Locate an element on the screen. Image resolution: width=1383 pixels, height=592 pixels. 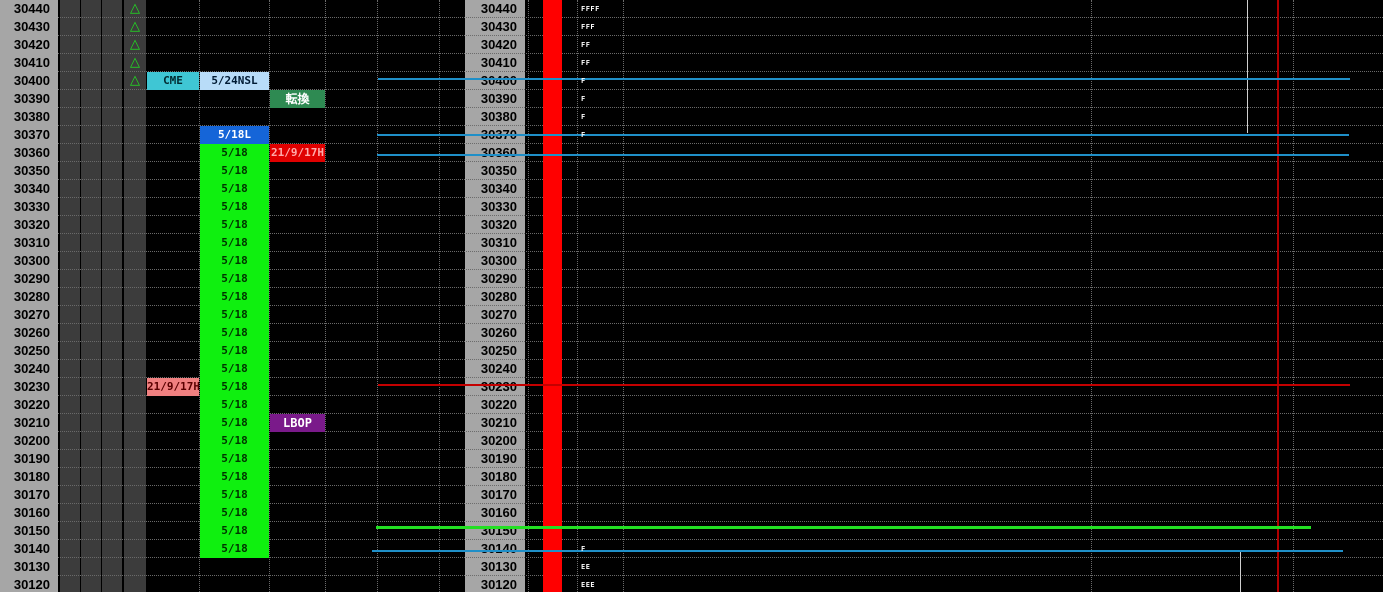
price-label-left: 30260 is located at coordinates (31, 332).